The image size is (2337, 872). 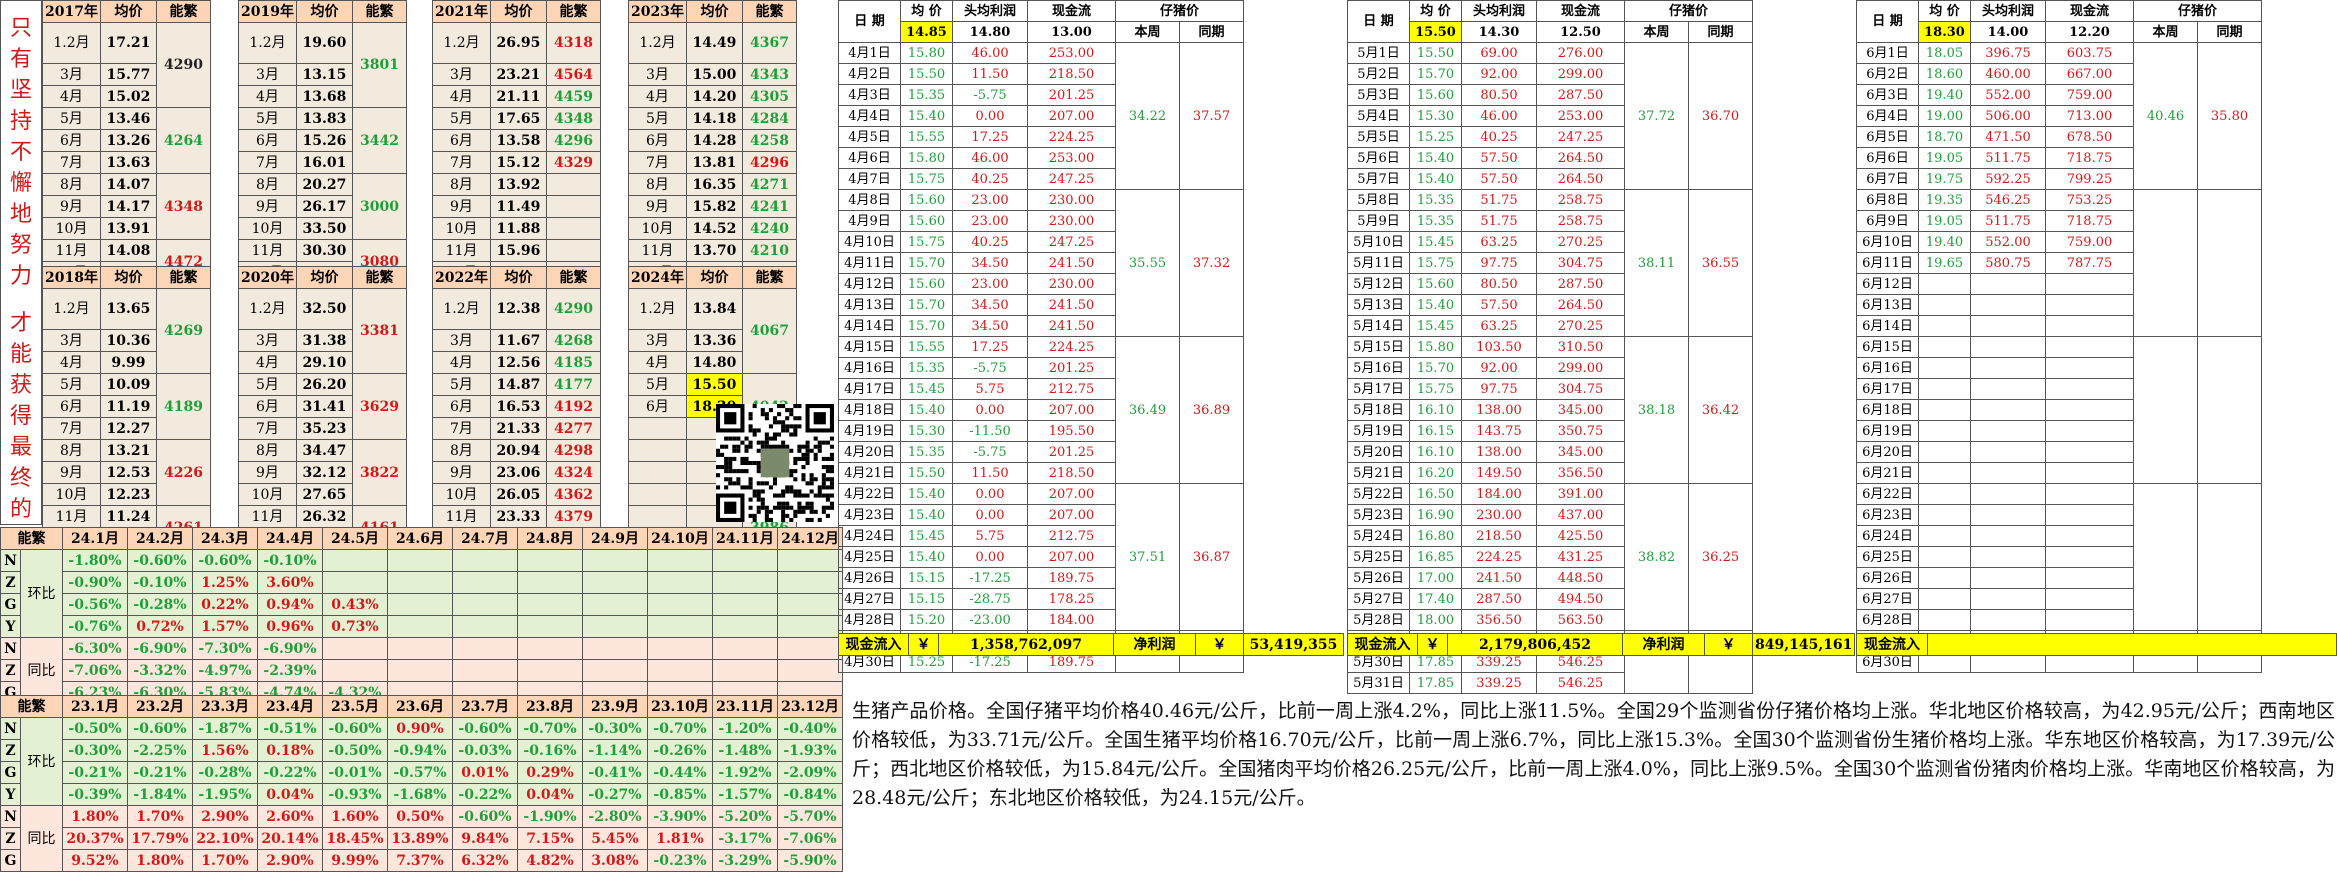 What do you see at coordinates (990, 368) in the screenshot?
I see `profit-cell: -5.75` at bounding box center [990, 368].